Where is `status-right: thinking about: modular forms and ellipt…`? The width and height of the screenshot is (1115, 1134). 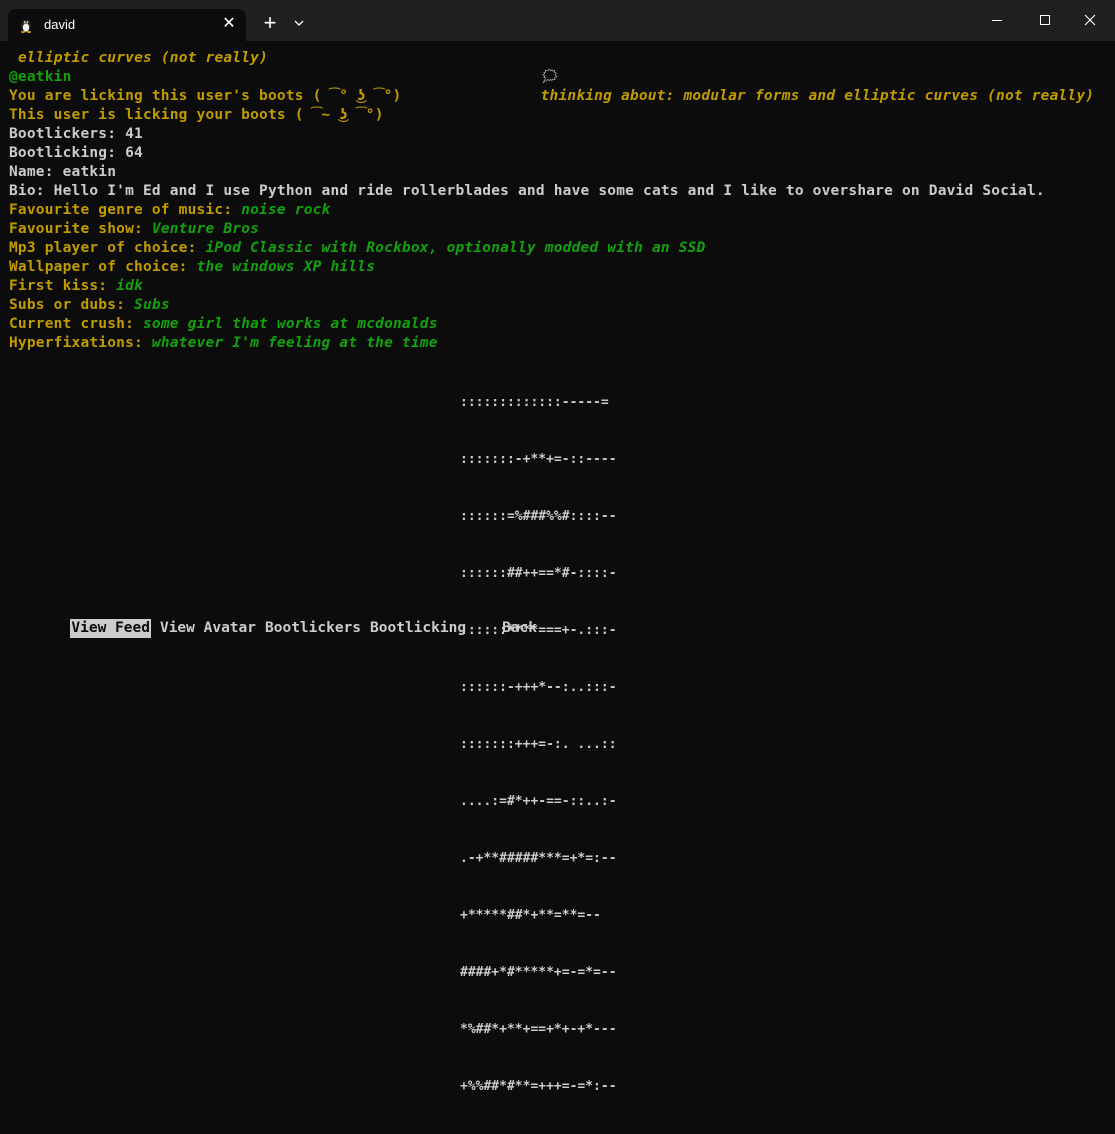
status-right: thinking about: modular forms and ellipt… is located at coordinates (817, 96).